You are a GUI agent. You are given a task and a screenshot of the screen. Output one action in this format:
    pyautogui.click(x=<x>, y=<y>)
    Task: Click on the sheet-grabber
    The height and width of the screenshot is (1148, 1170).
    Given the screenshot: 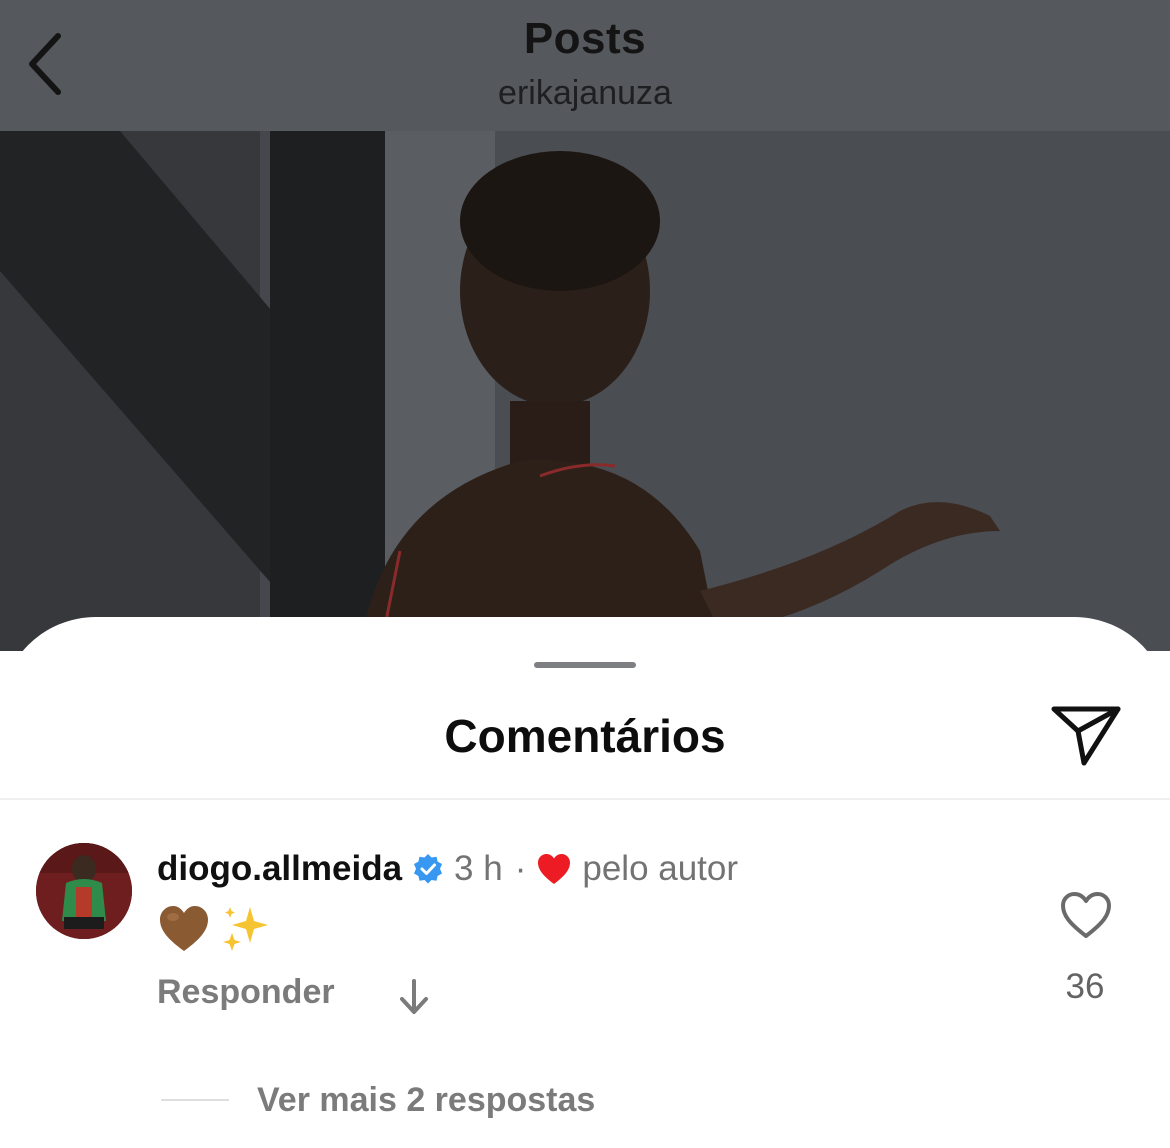 What is the action you would take?
    pyautogui.click(x=585, y=665)
    